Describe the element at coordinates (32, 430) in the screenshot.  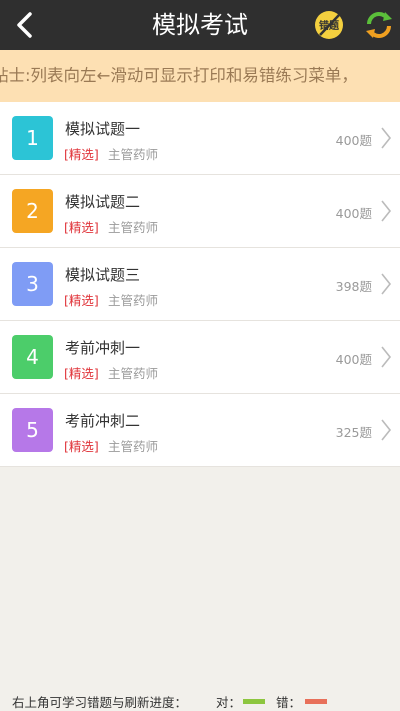
I see `number-badge: 5` at that location.